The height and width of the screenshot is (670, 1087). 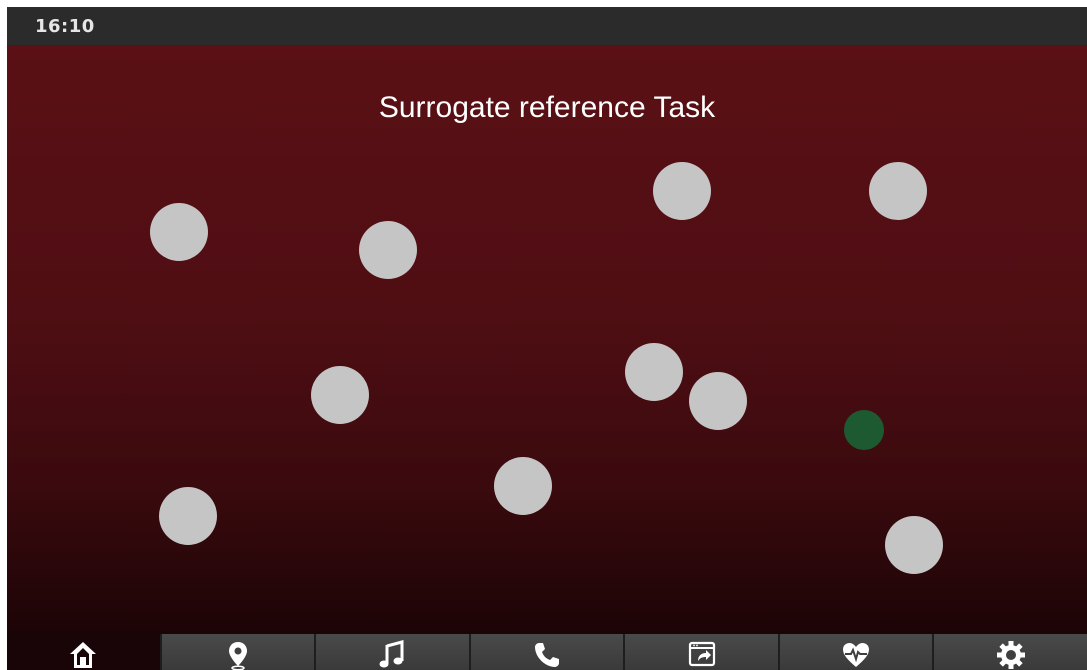 I want to click on bottom-nav-bar, so click(x=547, y=652).